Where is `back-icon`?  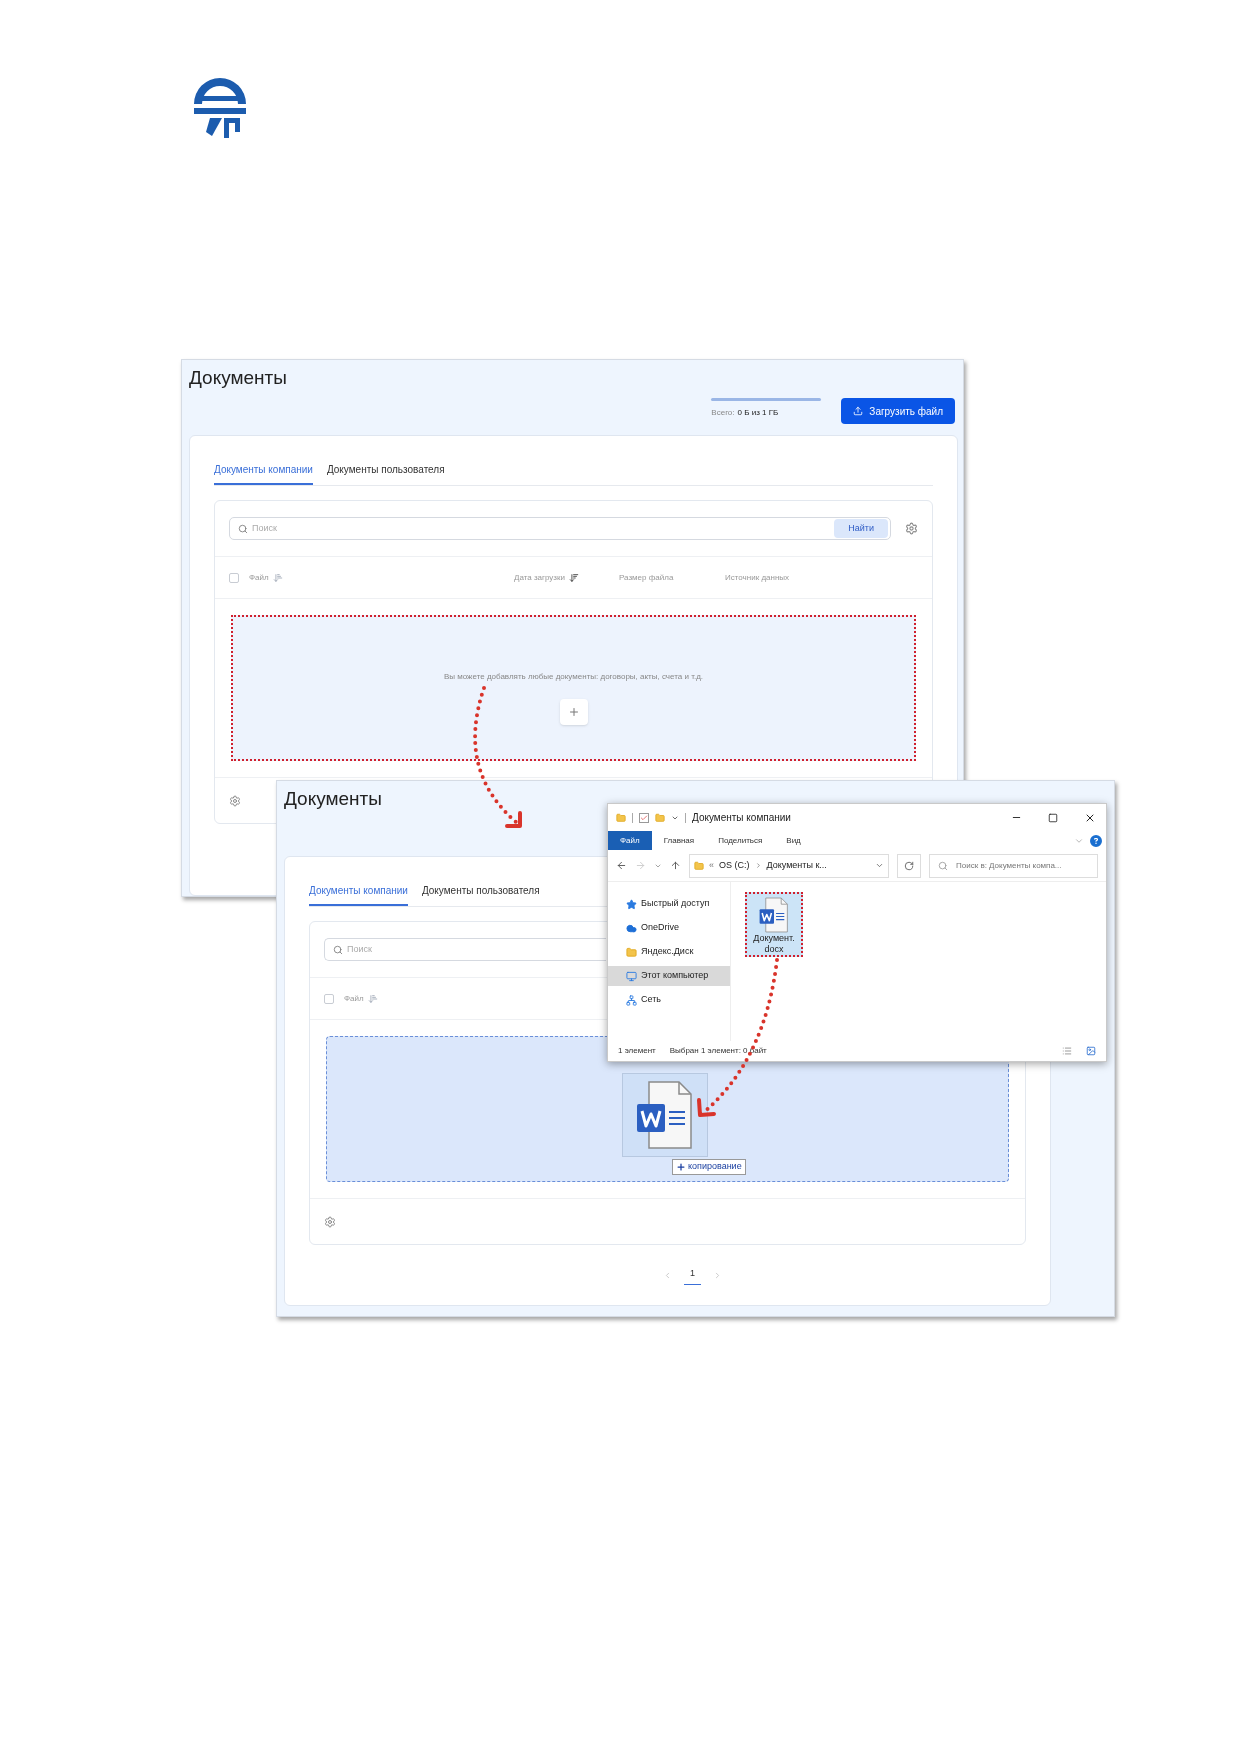 back-icon is located at coordinates (621, 865).